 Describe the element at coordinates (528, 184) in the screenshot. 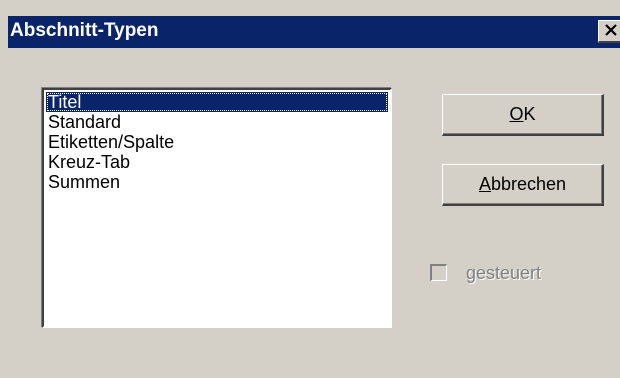

I see `cancel-label-rest: bbrechen` at that location.